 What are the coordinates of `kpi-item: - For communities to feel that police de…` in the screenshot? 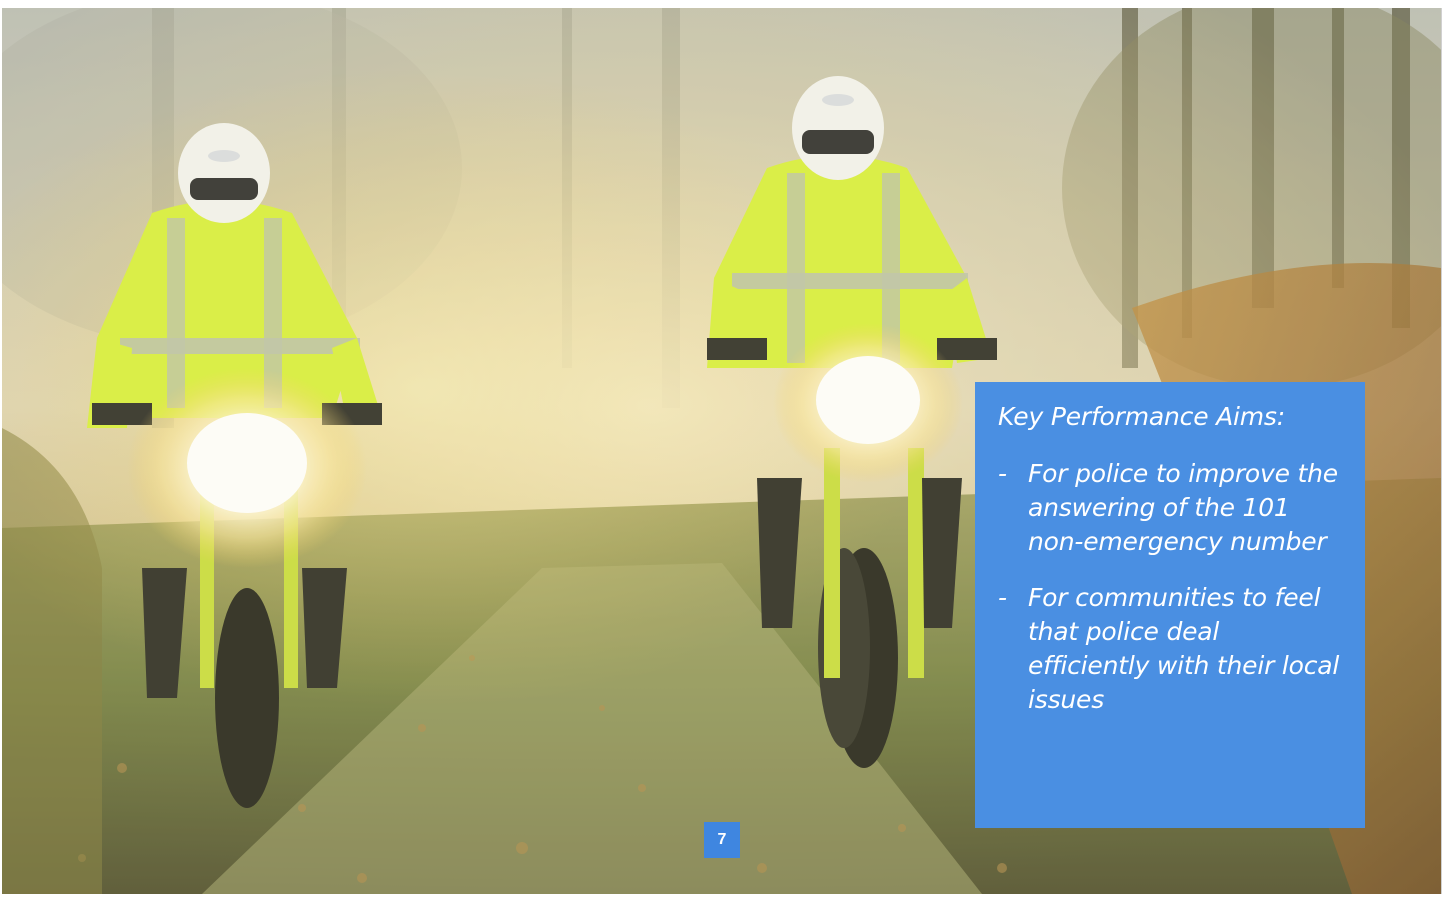 It's located at (1169, 649).